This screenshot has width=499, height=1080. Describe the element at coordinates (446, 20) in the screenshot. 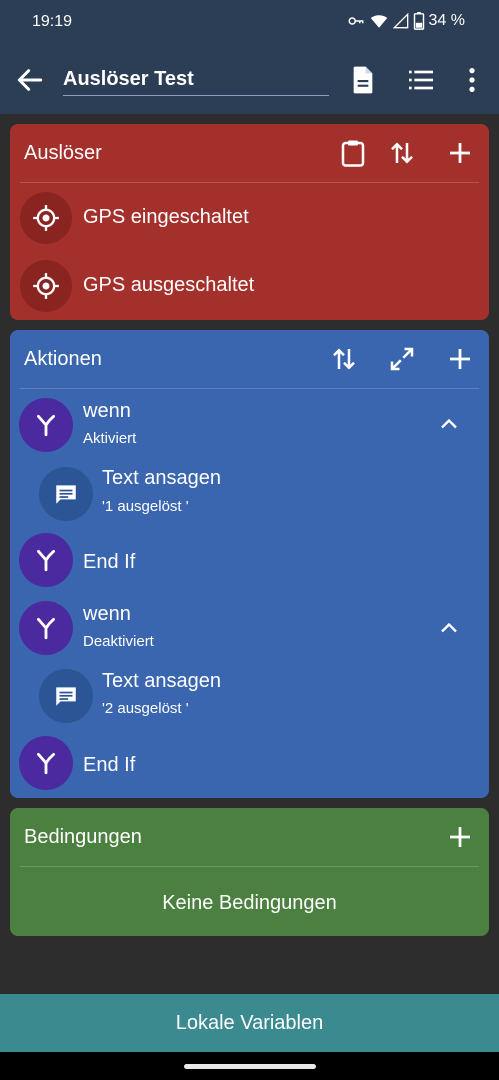

I see `battery-percent: 34 %` at that location.